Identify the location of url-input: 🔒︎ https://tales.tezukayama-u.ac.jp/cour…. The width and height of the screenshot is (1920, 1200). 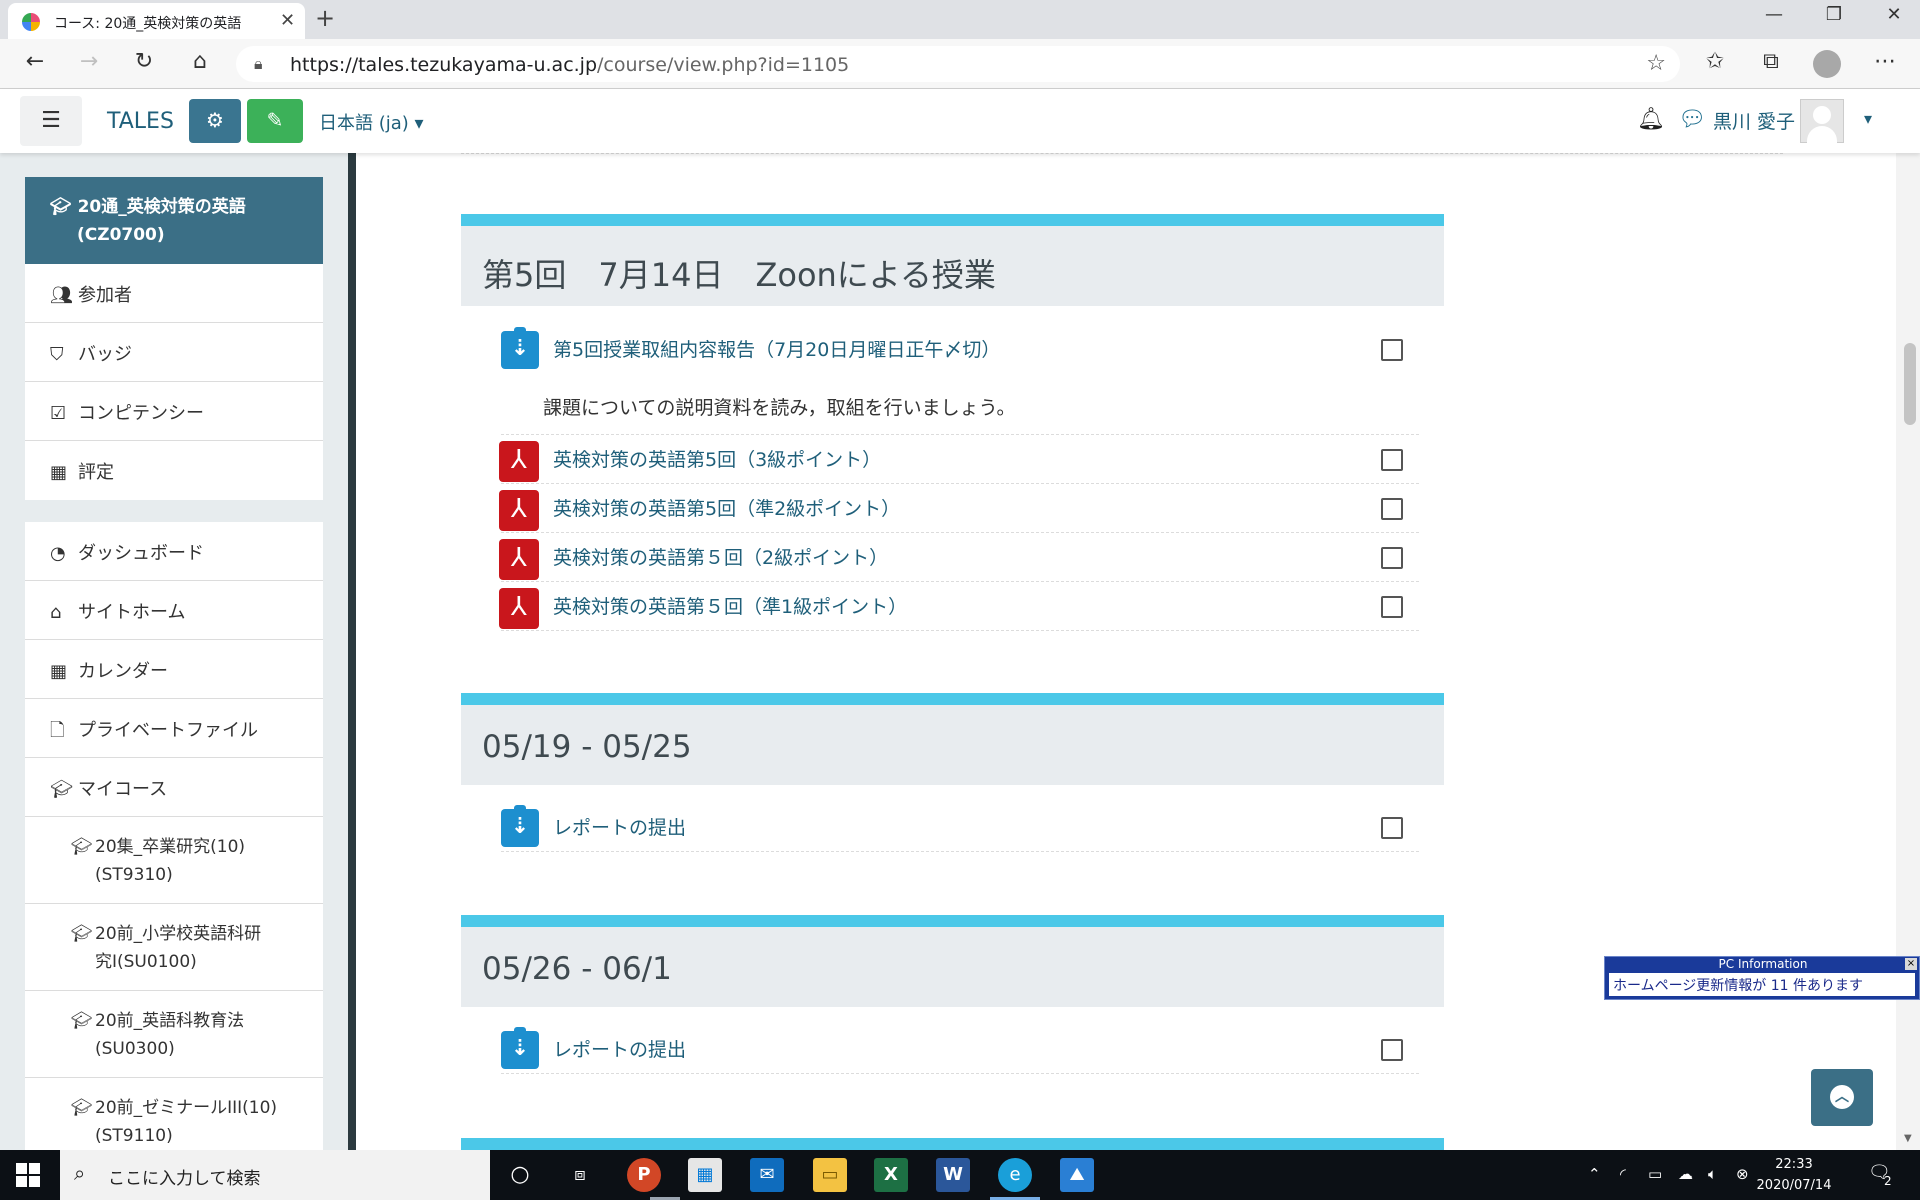
(958, 64).